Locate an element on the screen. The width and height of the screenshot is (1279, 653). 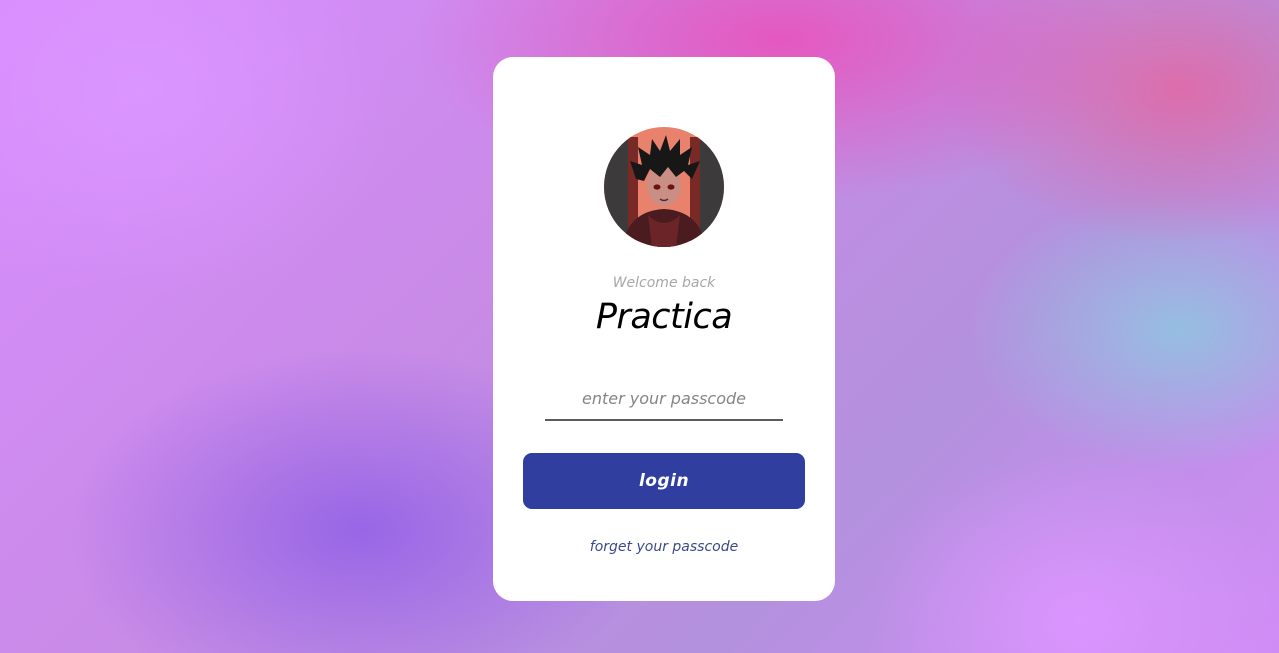
welcome-text: Welcome back is located at coordinates (664, 283).